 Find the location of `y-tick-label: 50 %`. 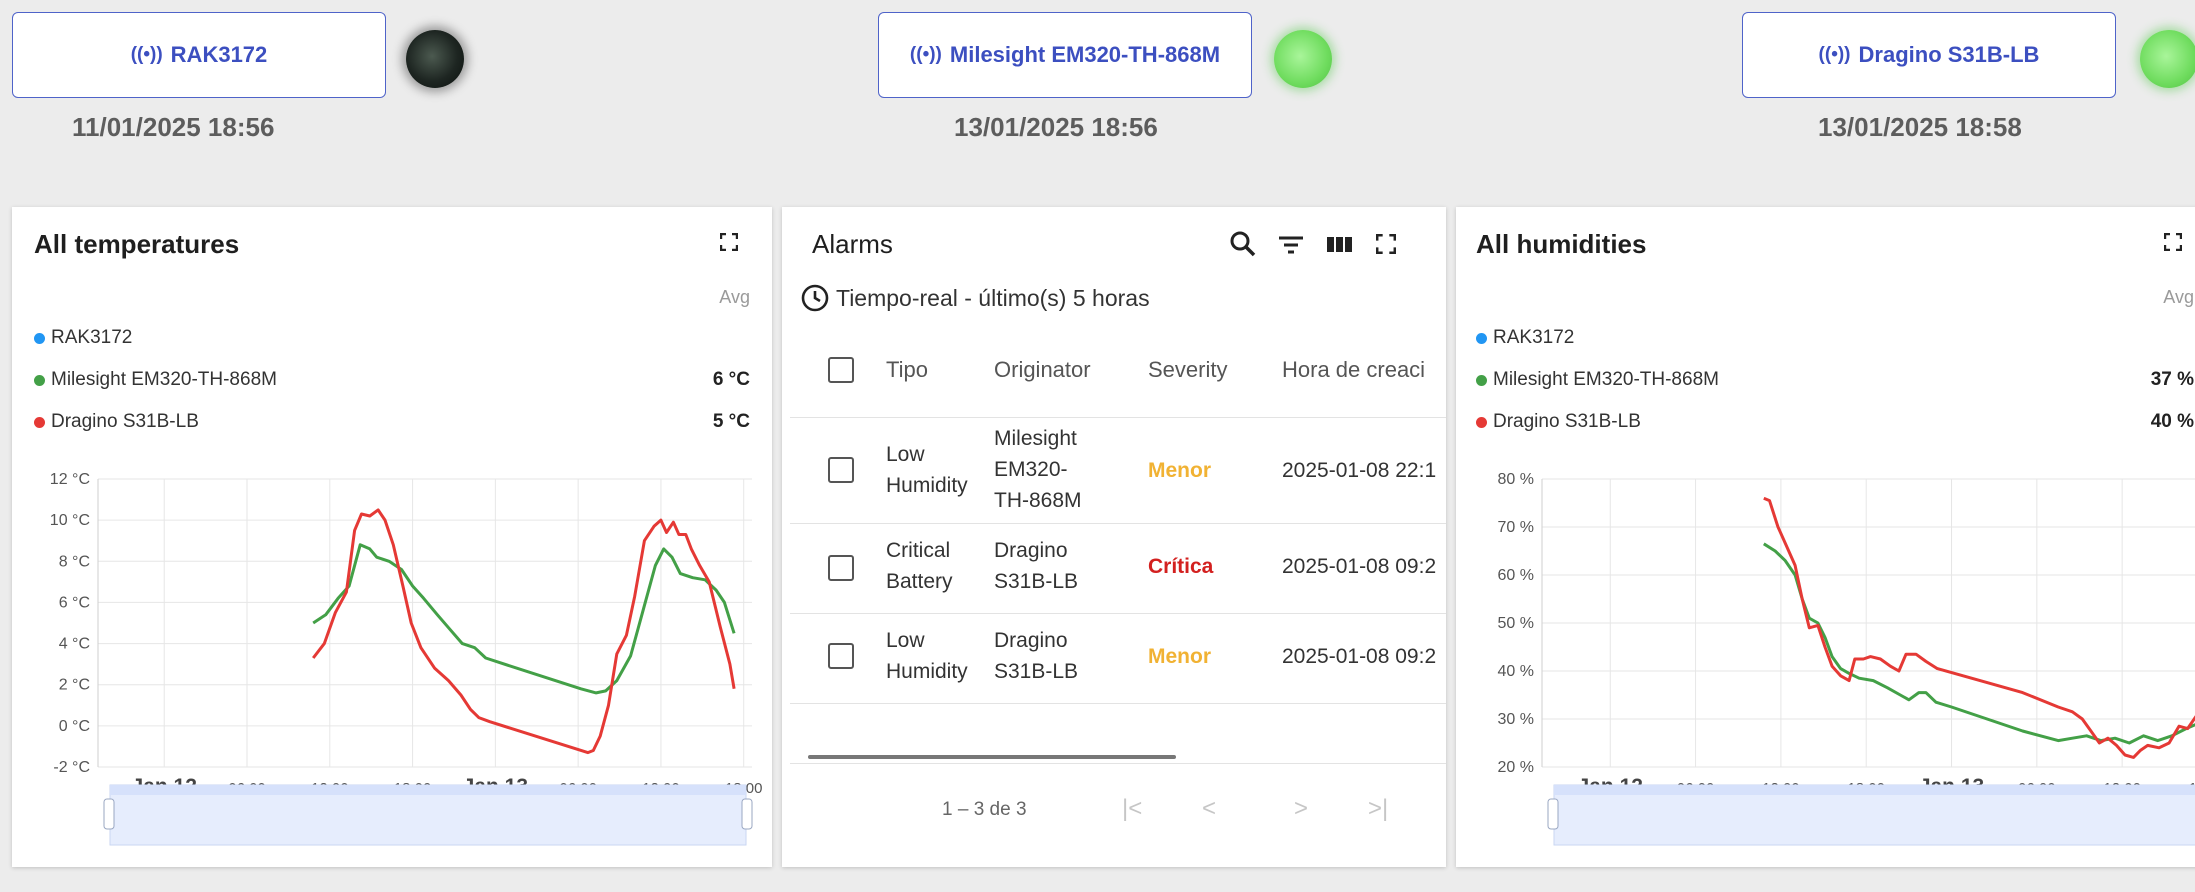

y-tick-label: 50 % is located at coordinates (1516, 623).